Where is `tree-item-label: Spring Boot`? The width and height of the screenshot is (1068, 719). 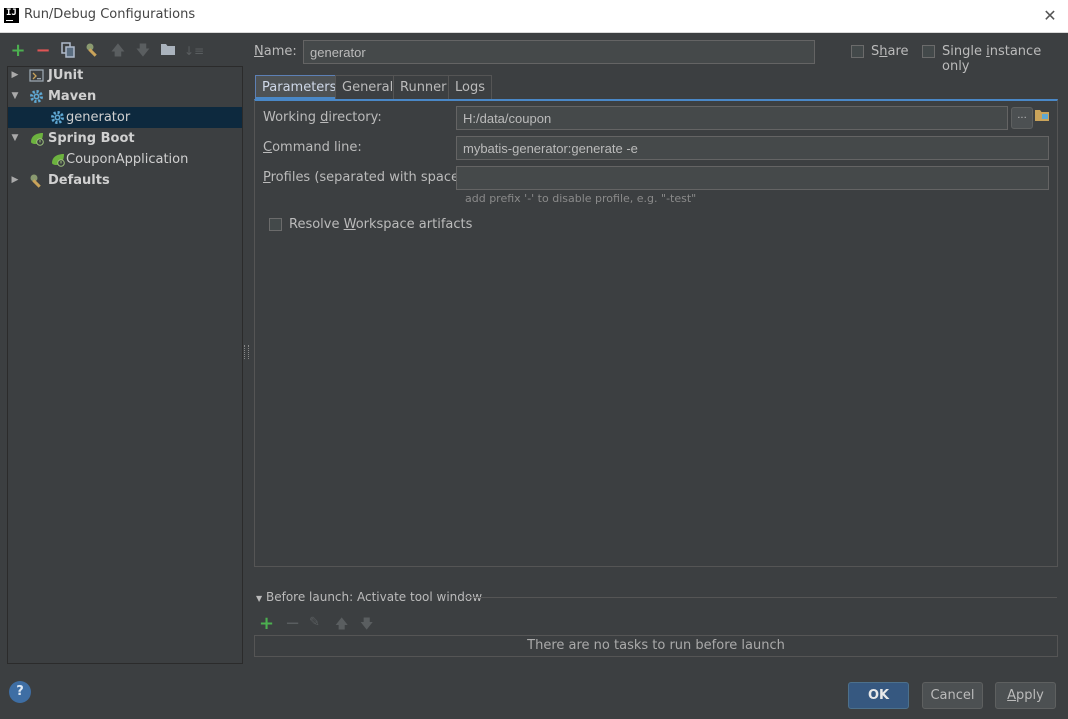 tree-item-label: Spring Boot is located at coordinates (91, 138).